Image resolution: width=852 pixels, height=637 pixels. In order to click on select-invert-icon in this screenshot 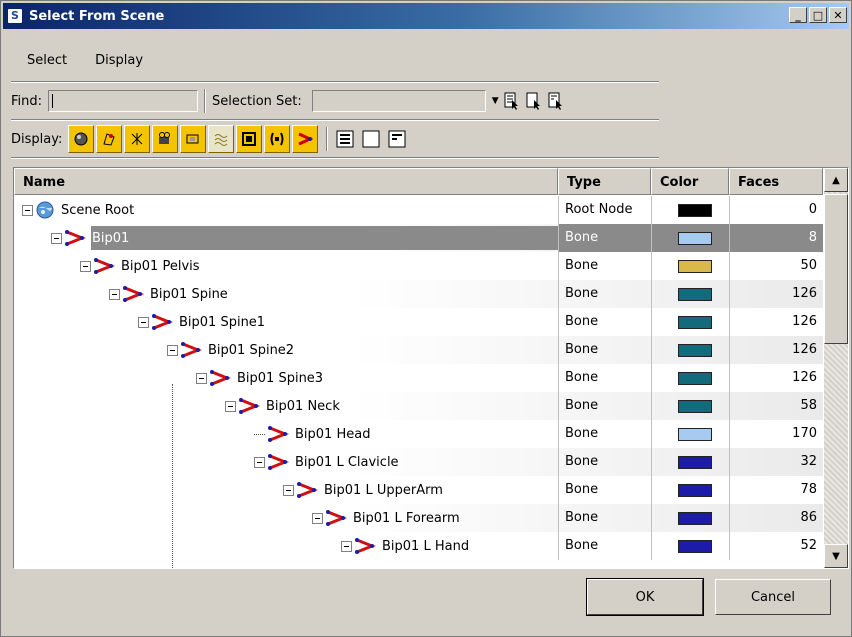, I will do `click(556, 101)`.